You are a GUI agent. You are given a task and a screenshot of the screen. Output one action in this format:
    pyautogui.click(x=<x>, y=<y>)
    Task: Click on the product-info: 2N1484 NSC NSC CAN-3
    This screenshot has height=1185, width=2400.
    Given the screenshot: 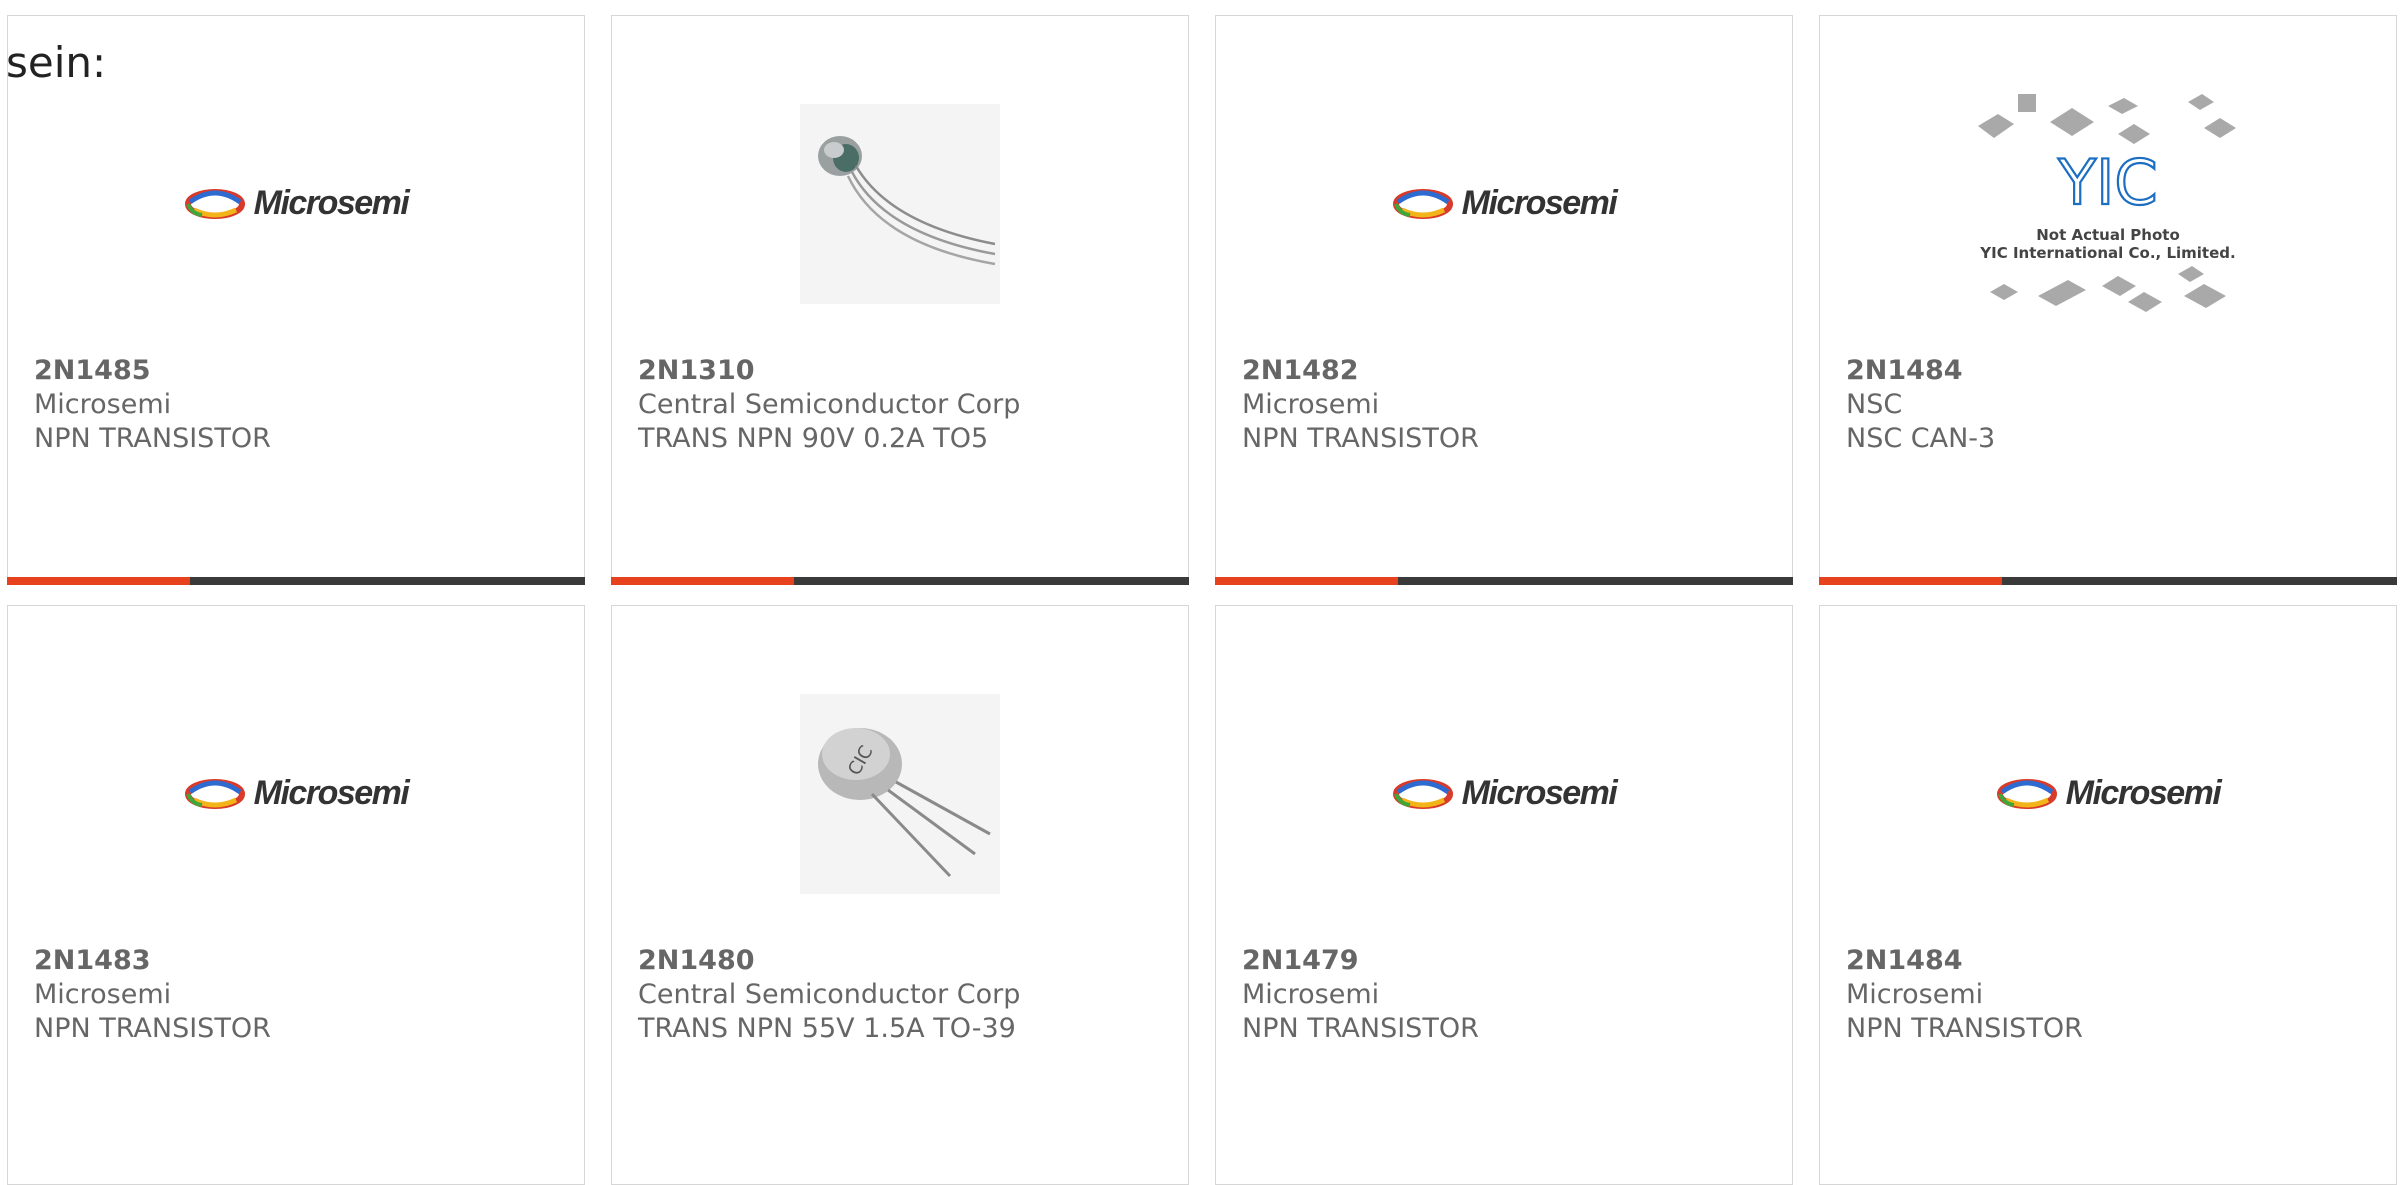 What is the action you would take?
    pyautogui.click(x=1920, y=405)
    